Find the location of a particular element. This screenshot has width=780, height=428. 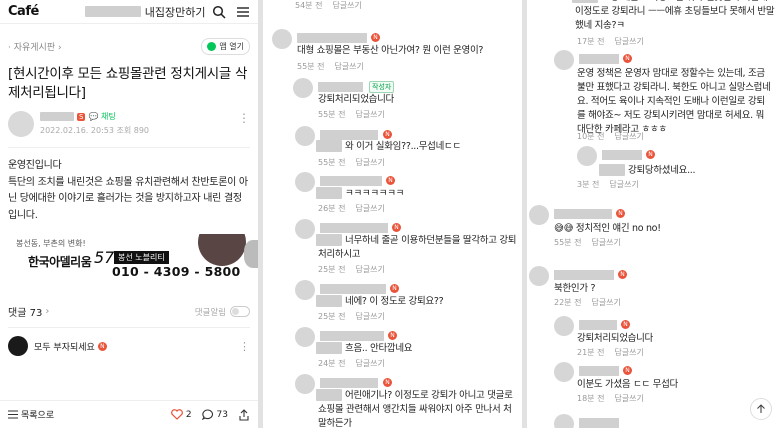

board-link: · 자유게시판 › is located at coordinates (35, 46).